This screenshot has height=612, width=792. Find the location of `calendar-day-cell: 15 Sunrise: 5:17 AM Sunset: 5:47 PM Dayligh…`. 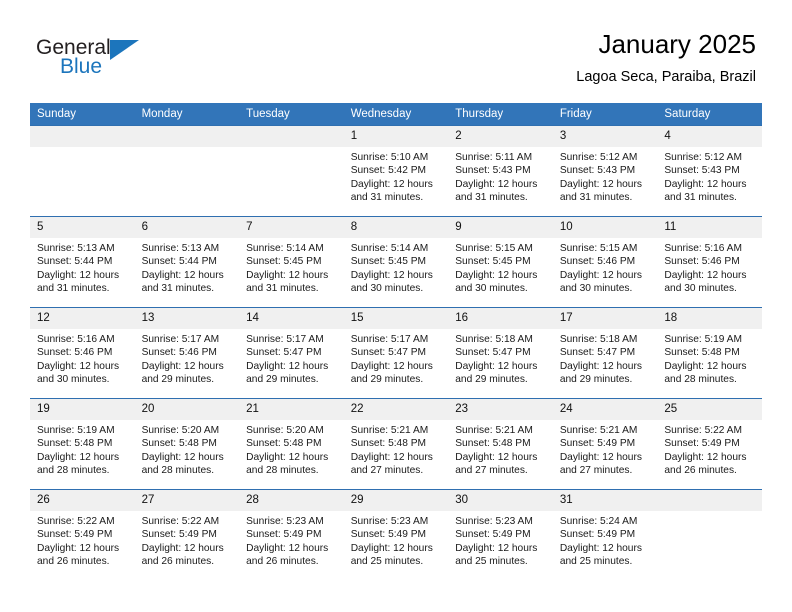

calendar-day-cell: 15 Sunrise: 5:17 AM Sunset: 5:47 PM Dayligh… is located at coordinates (396, 353).